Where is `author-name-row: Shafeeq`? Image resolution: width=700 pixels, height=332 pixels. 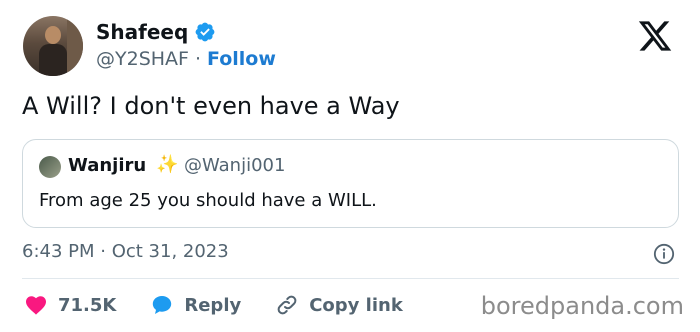
author-name-row: Shafeeq is located at coordinates (156, 32).